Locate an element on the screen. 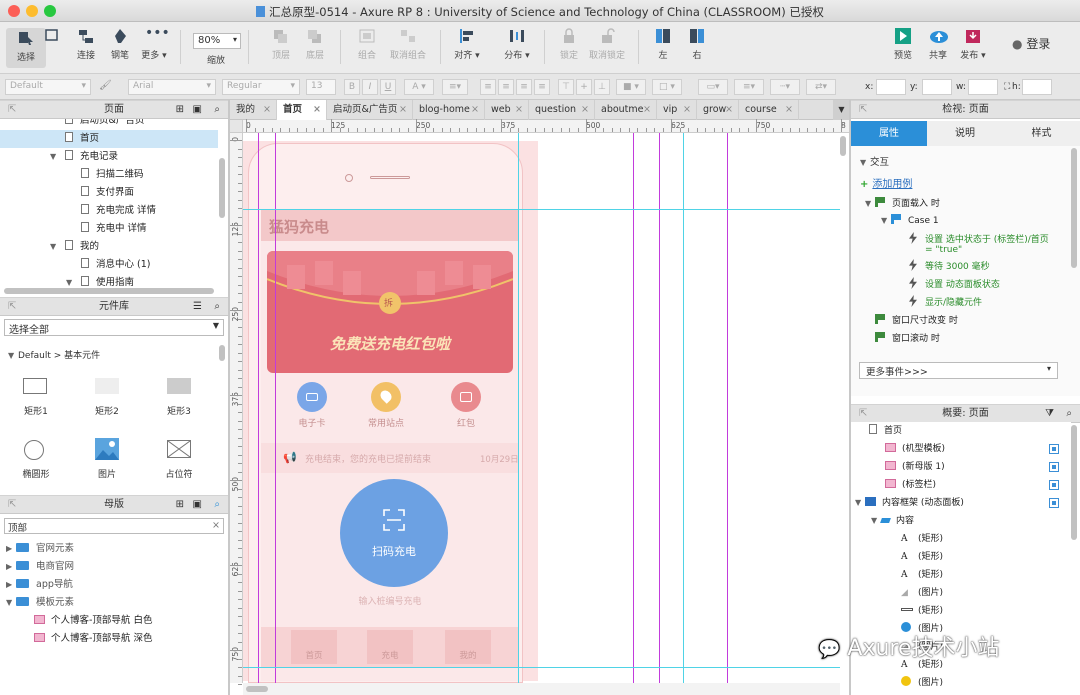 This screenshot has width=1080, height=695. valign-bottom-button: ⊥ is located at coordinates (602, 87).